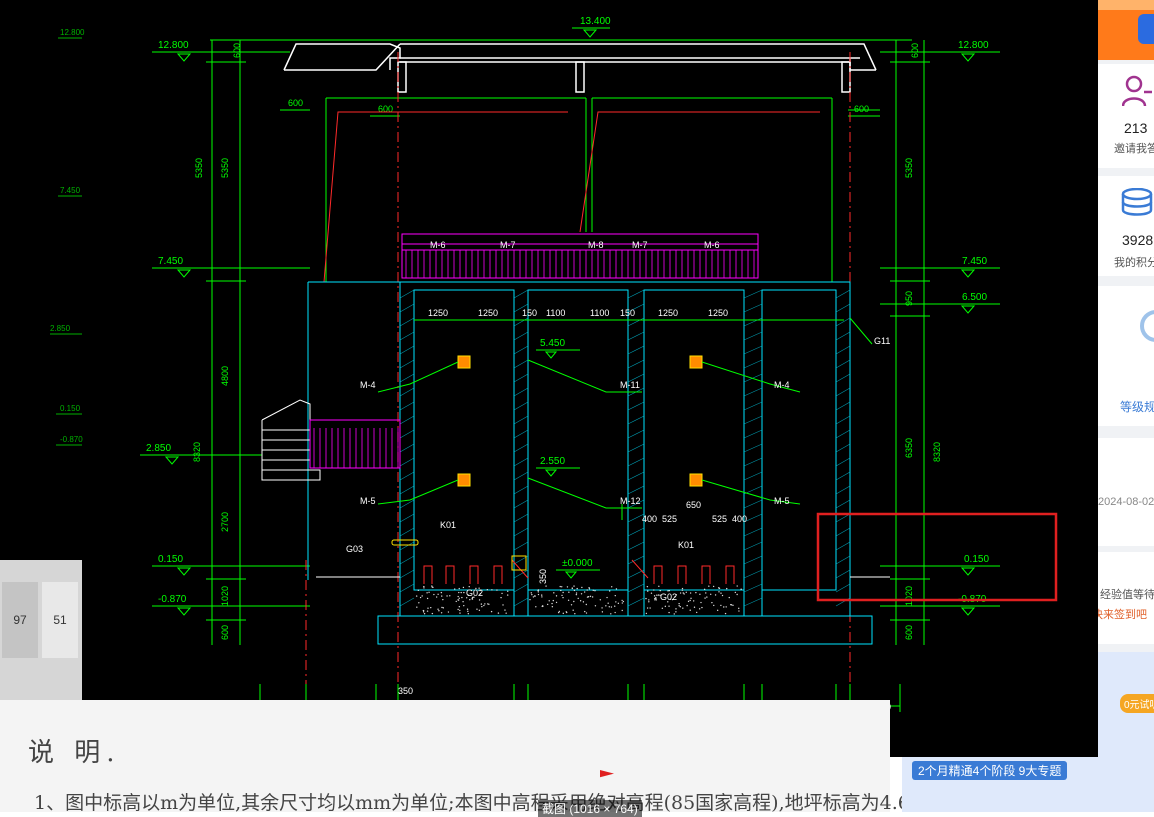 This screenshot has width=1154, height=817. Describe the element at coordinates (70, 408) in the screenshot. I see `faint-elev-3: 0.150` at that location.